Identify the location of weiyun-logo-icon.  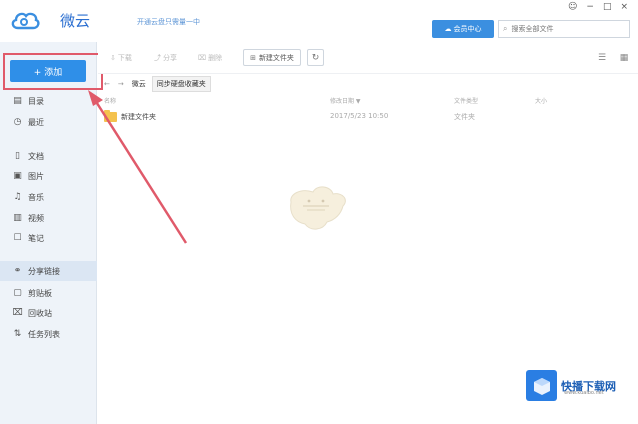
(25, 21).